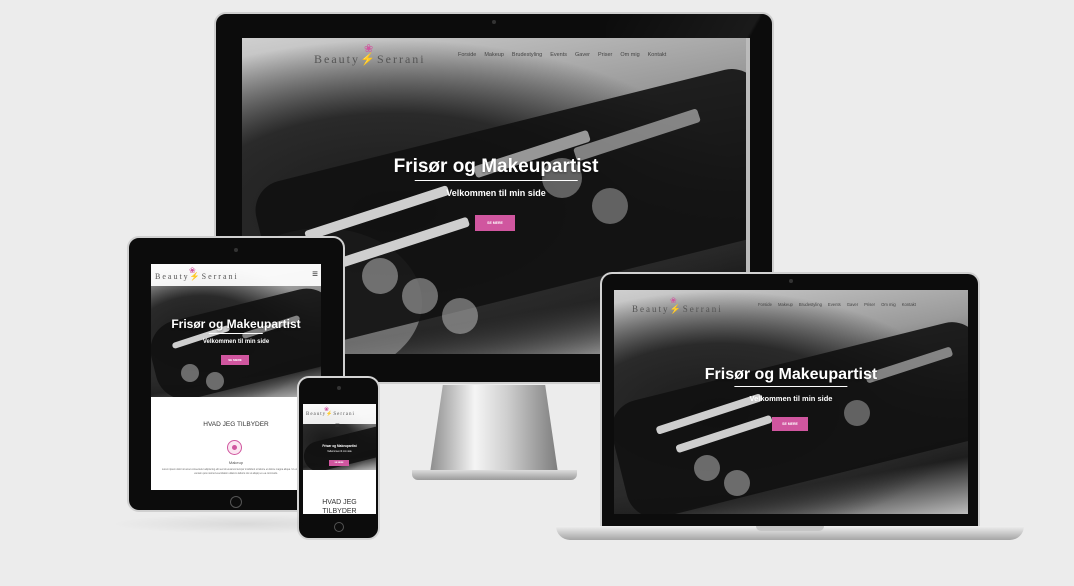  I want to click on phone-hero-subtitle: Velkommen til min side, so click(339, 451).